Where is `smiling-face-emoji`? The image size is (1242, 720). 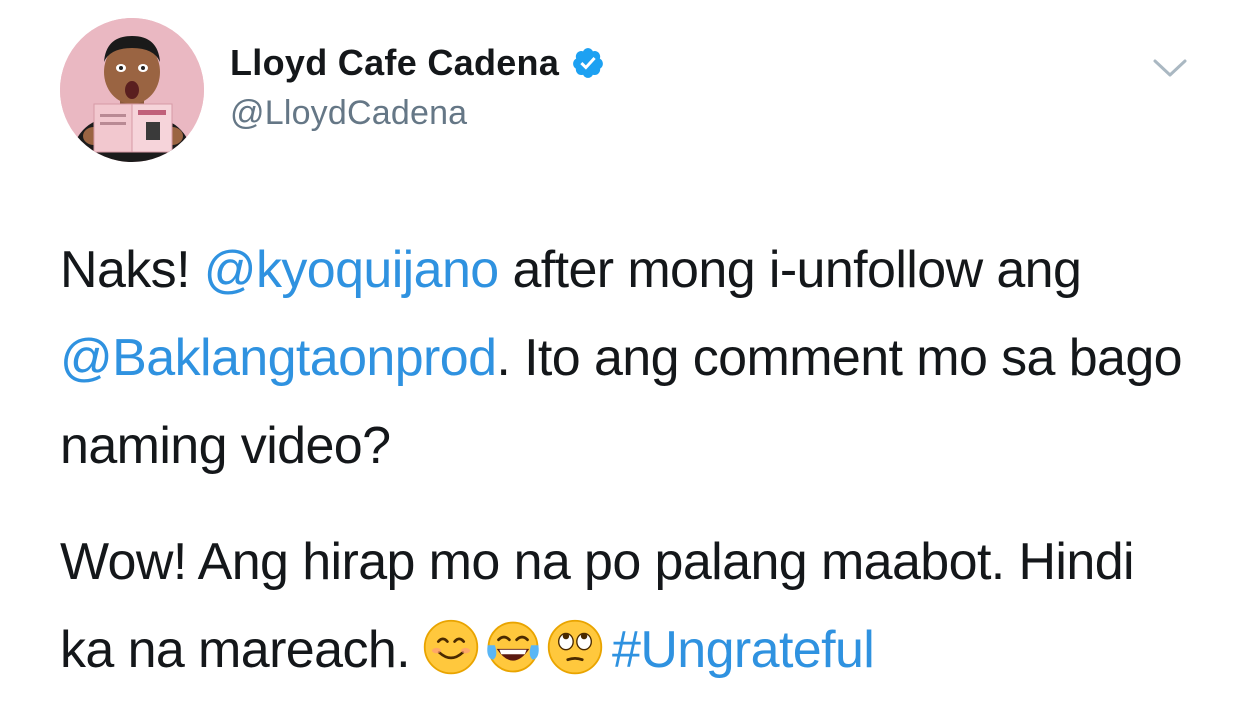
smiling-face-emoji is located at coordinates (451, 647).